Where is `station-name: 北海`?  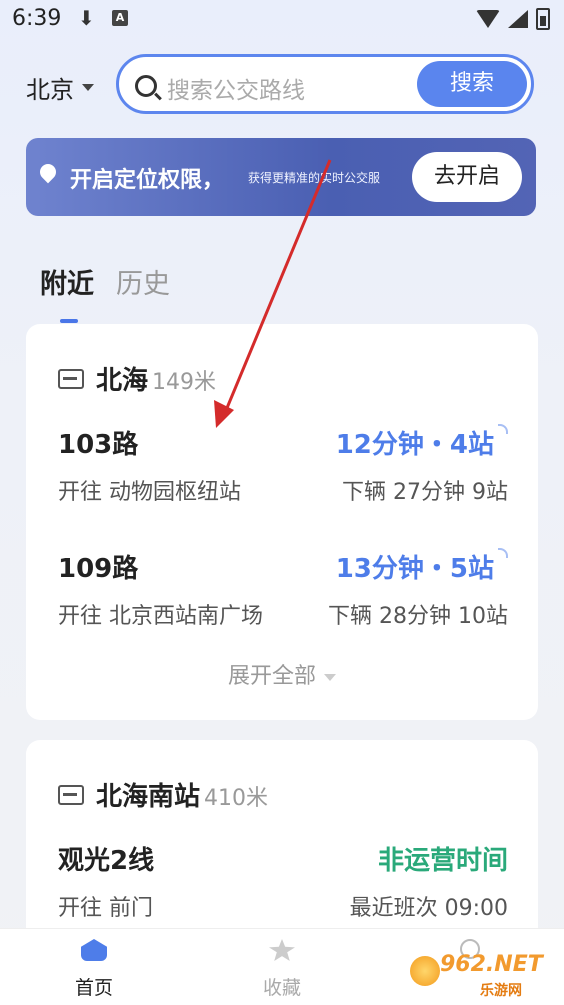
station-name: 北海 is located at coordinates (122, 381).